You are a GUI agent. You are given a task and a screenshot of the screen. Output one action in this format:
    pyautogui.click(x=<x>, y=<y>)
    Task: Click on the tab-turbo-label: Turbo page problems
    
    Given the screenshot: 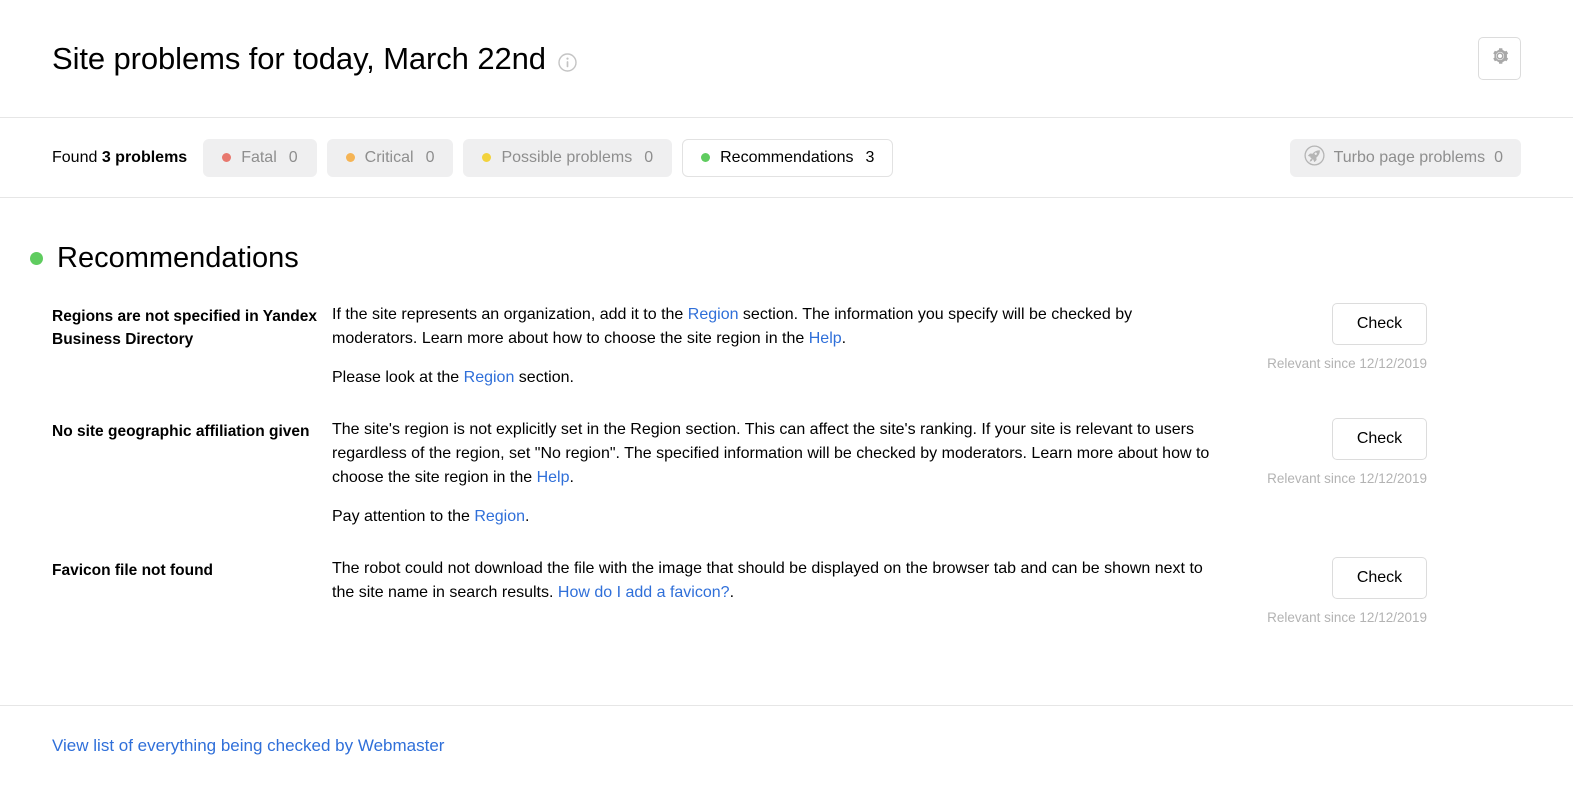 What is the action you would take?
    pyautogui.click(x=1409, y=157)
    